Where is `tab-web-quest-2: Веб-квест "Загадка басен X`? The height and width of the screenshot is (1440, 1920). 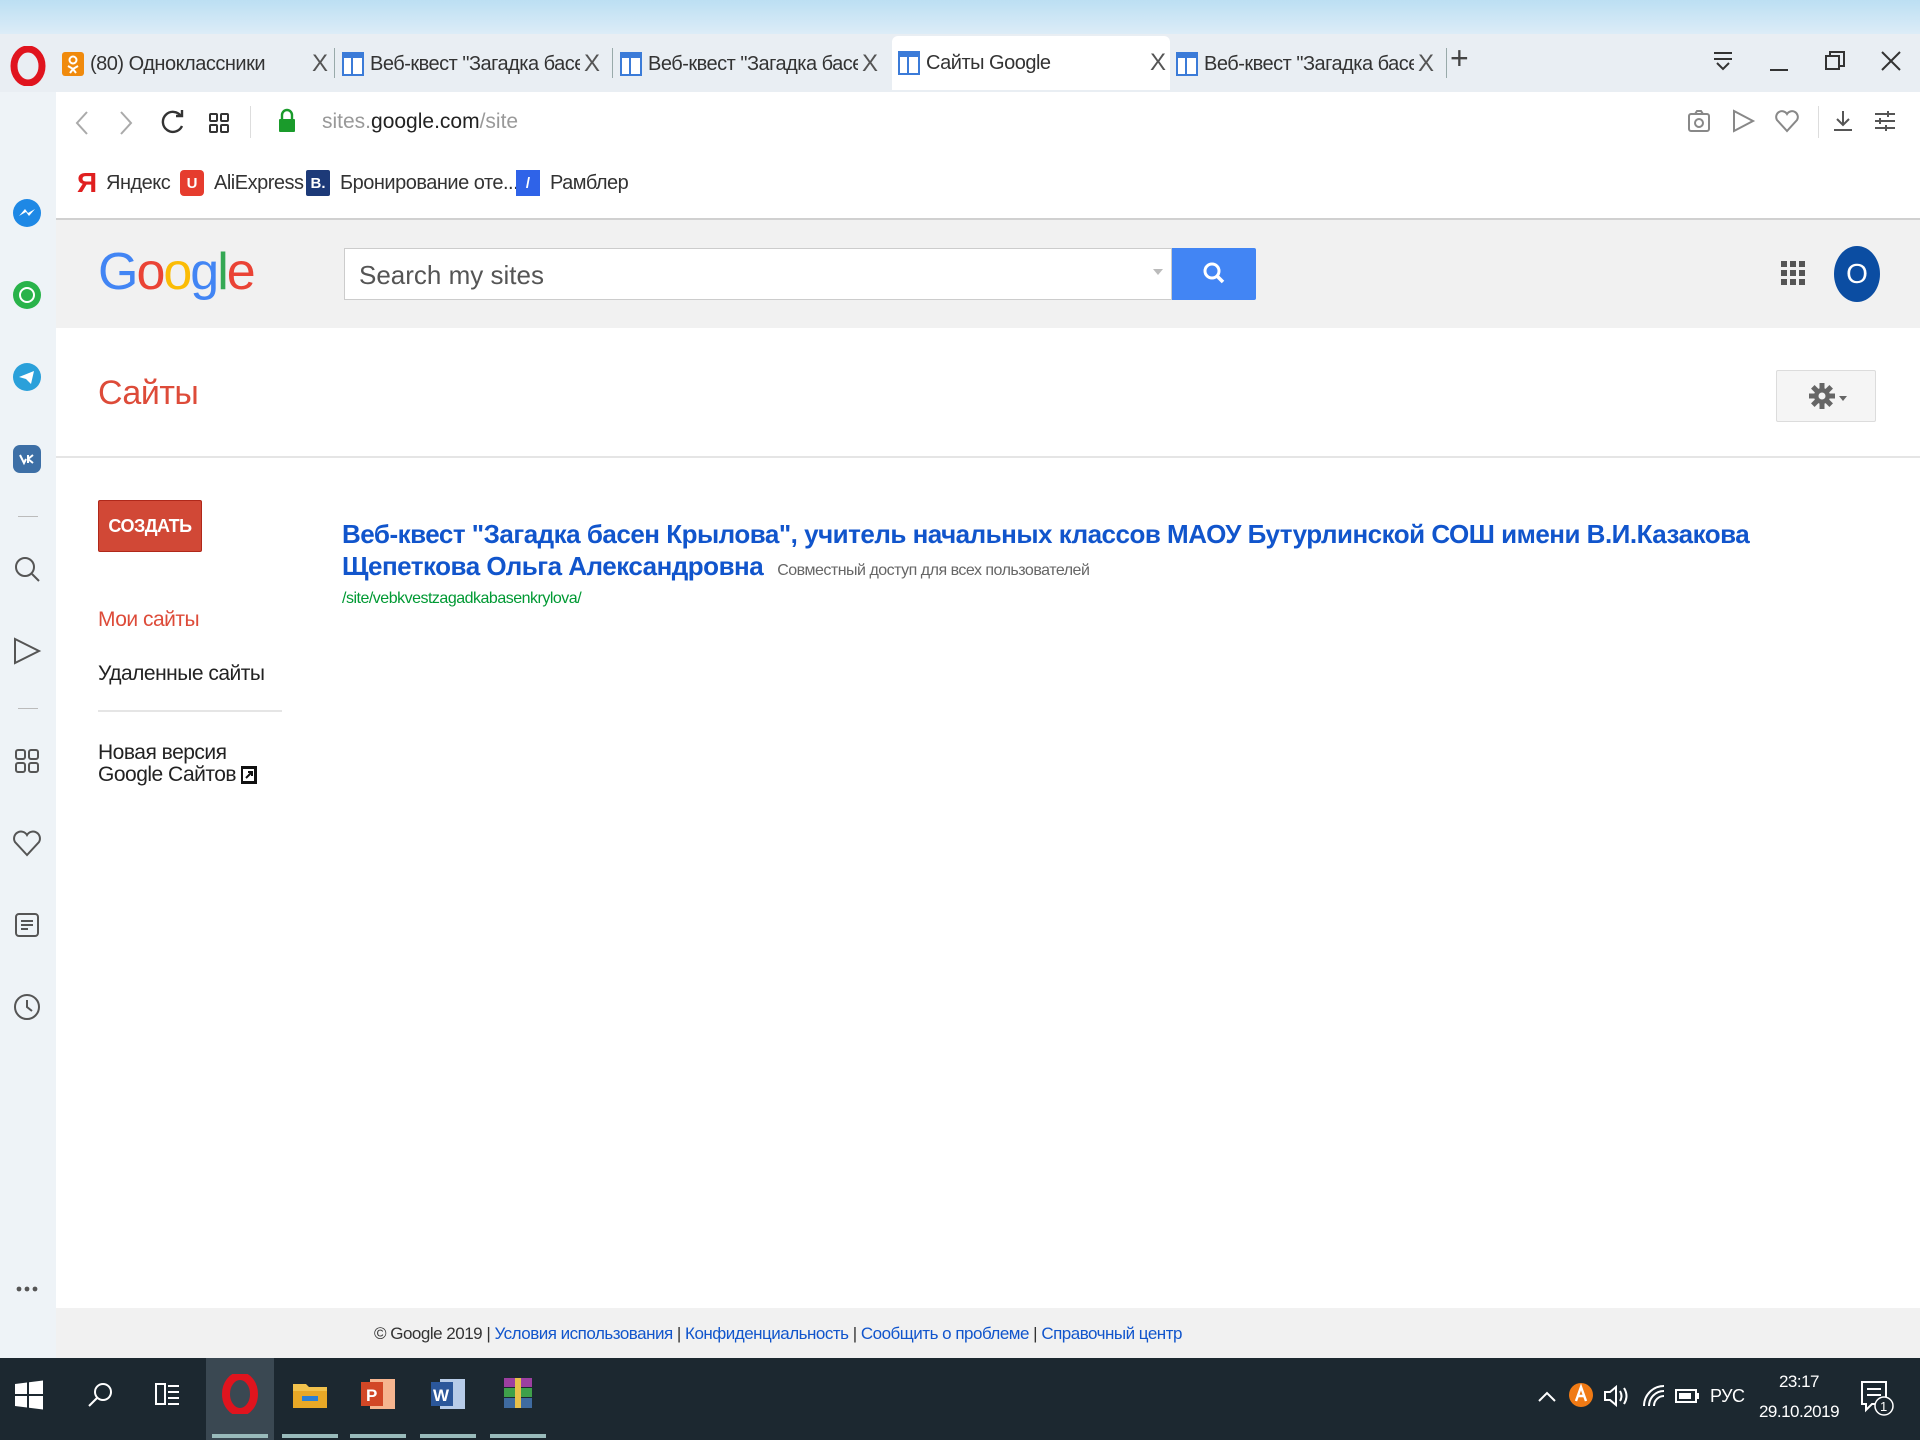 tab-web-quest-2: Веб-квест "Загадка басен X is located at coordinates (751, 64).